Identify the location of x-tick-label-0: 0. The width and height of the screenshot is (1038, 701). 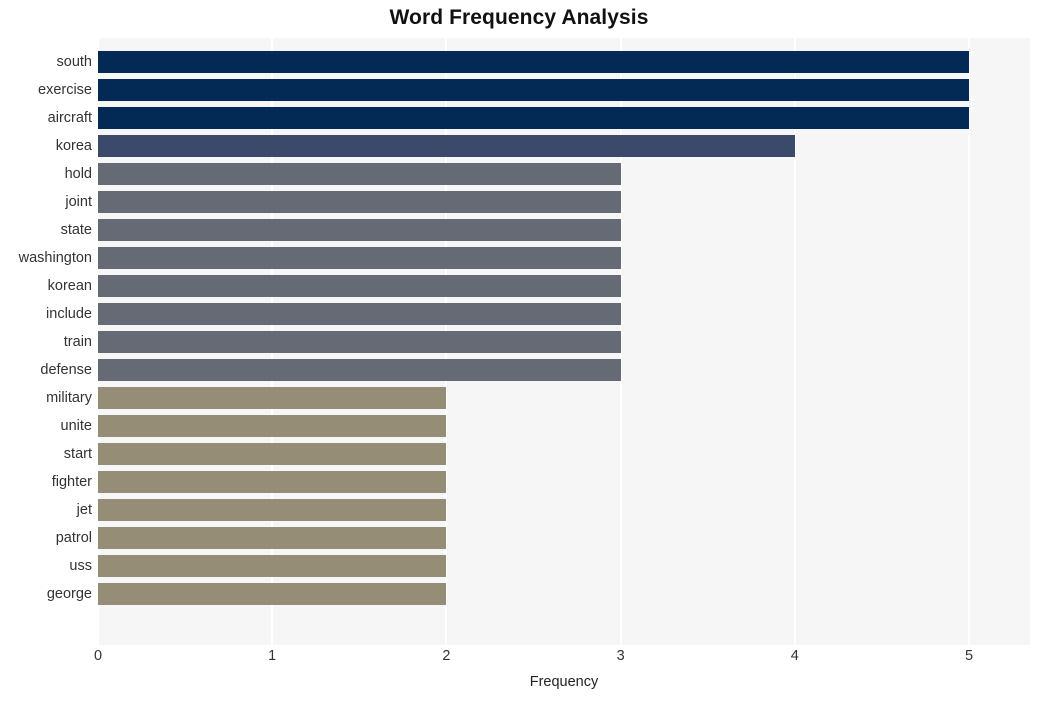
(98, 656).